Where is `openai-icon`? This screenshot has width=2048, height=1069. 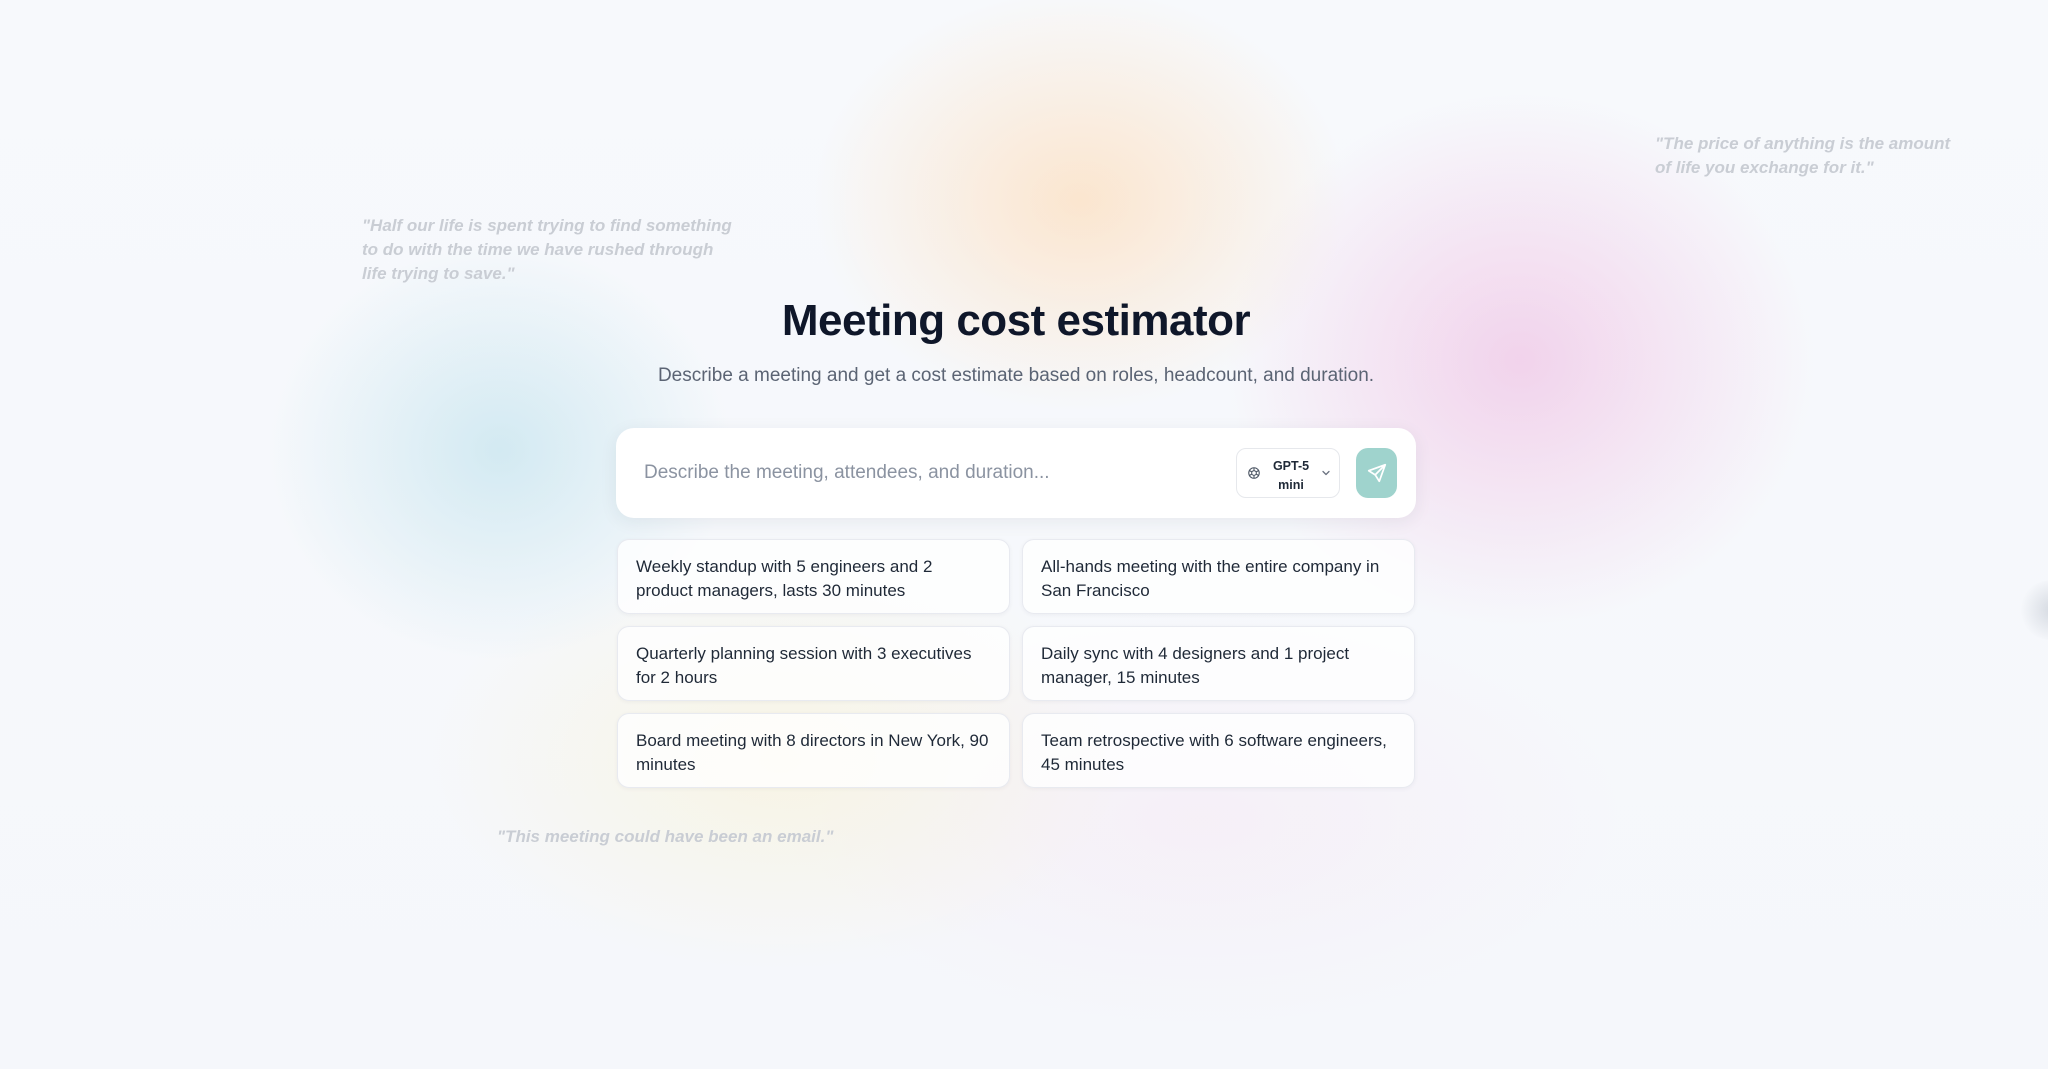
openai-icon is located at coordinates (1254, 473).